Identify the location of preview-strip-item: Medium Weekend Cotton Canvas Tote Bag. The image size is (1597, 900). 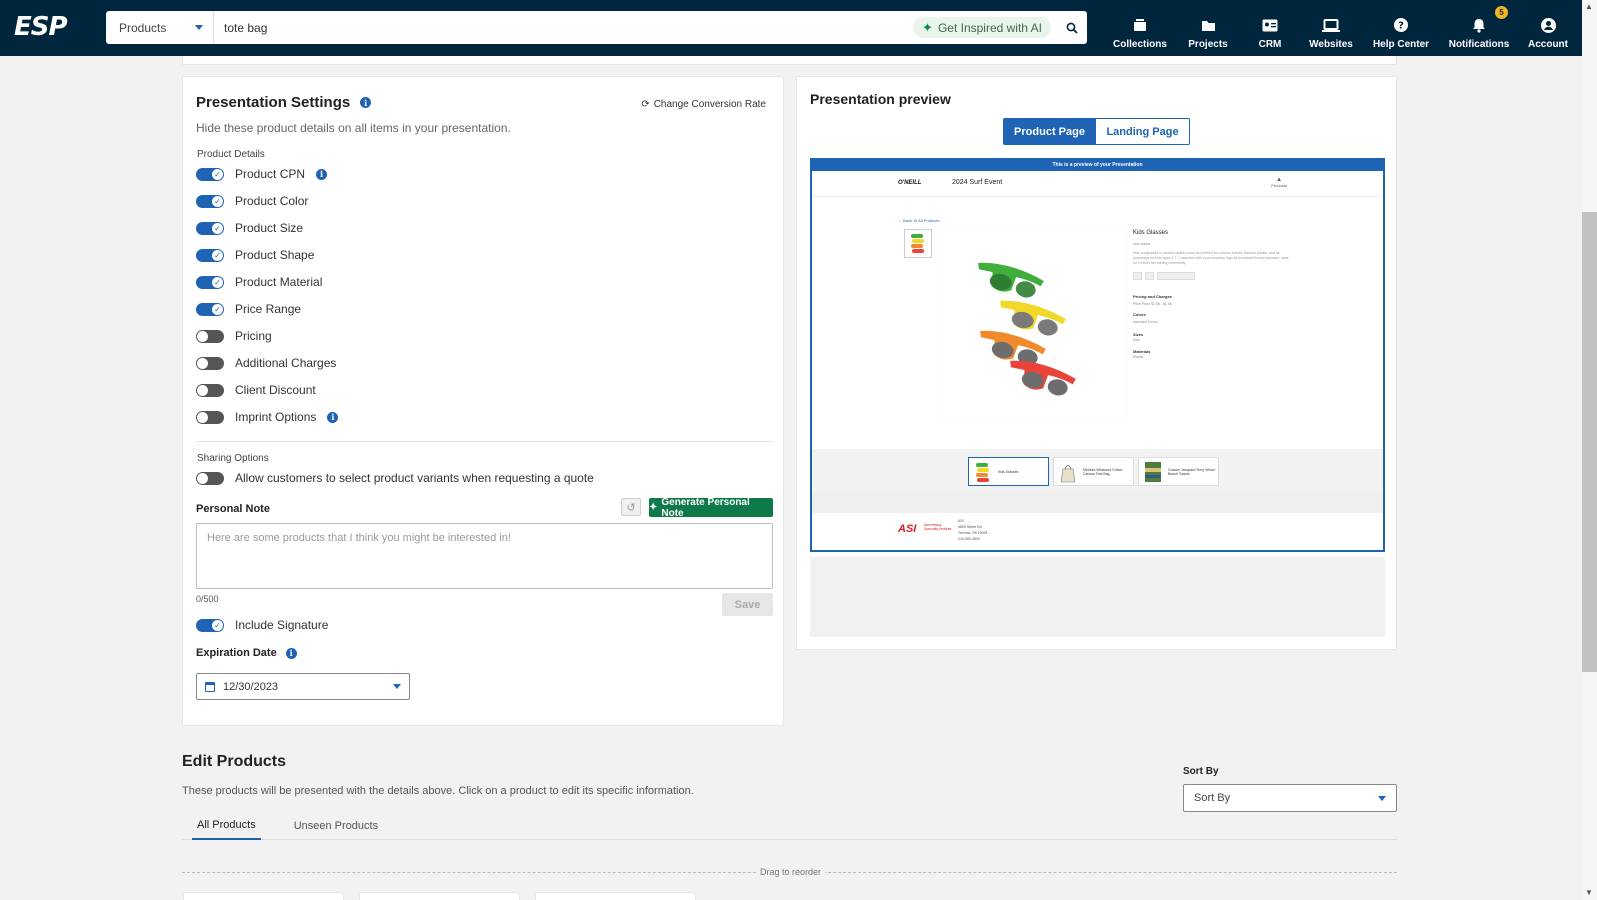
(1093, 471).